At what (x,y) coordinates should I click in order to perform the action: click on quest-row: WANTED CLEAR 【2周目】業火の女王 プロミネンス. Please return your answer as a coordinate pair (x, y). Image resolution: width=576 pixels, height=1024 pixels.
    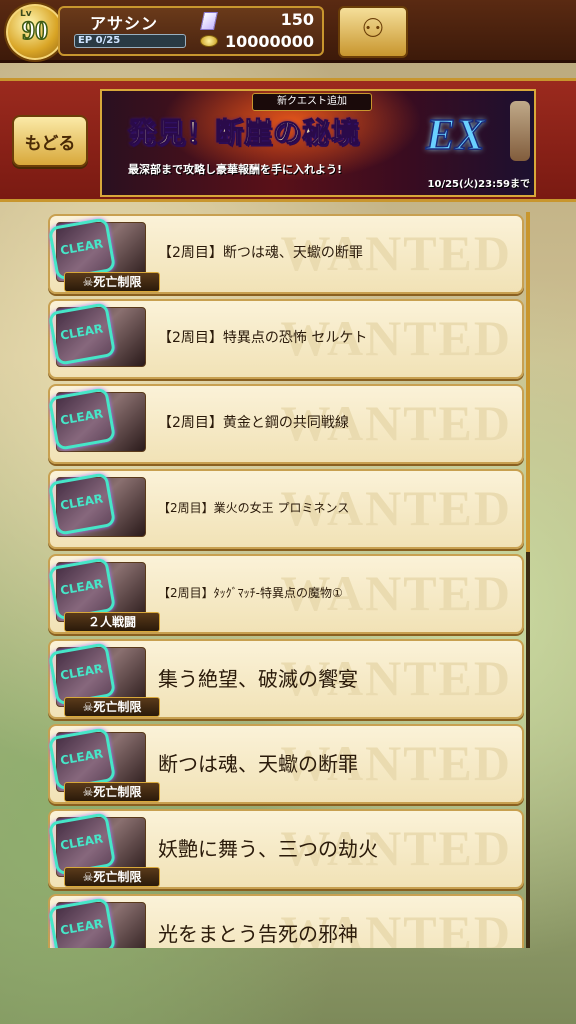
    Looking at the image, I should click on (286, 509).